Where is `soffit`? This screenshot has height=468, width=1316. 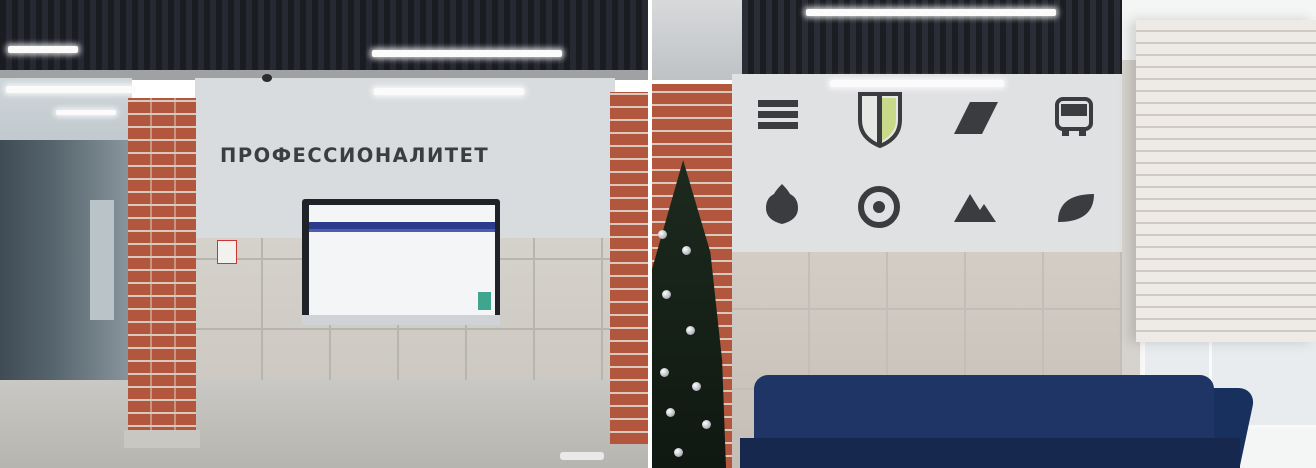 soffit is located at coordinates (697, 40).